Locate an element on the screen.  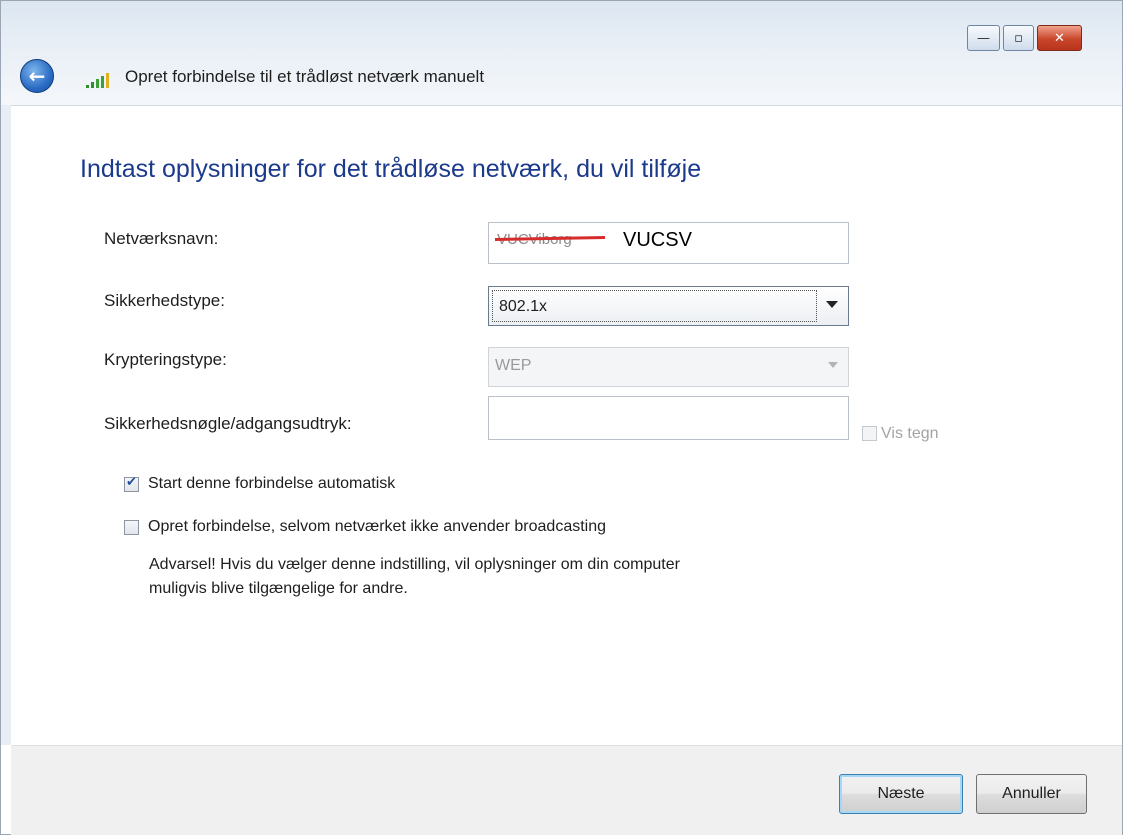
connect-hidden-checkbox is located at coordinates (131, 527).